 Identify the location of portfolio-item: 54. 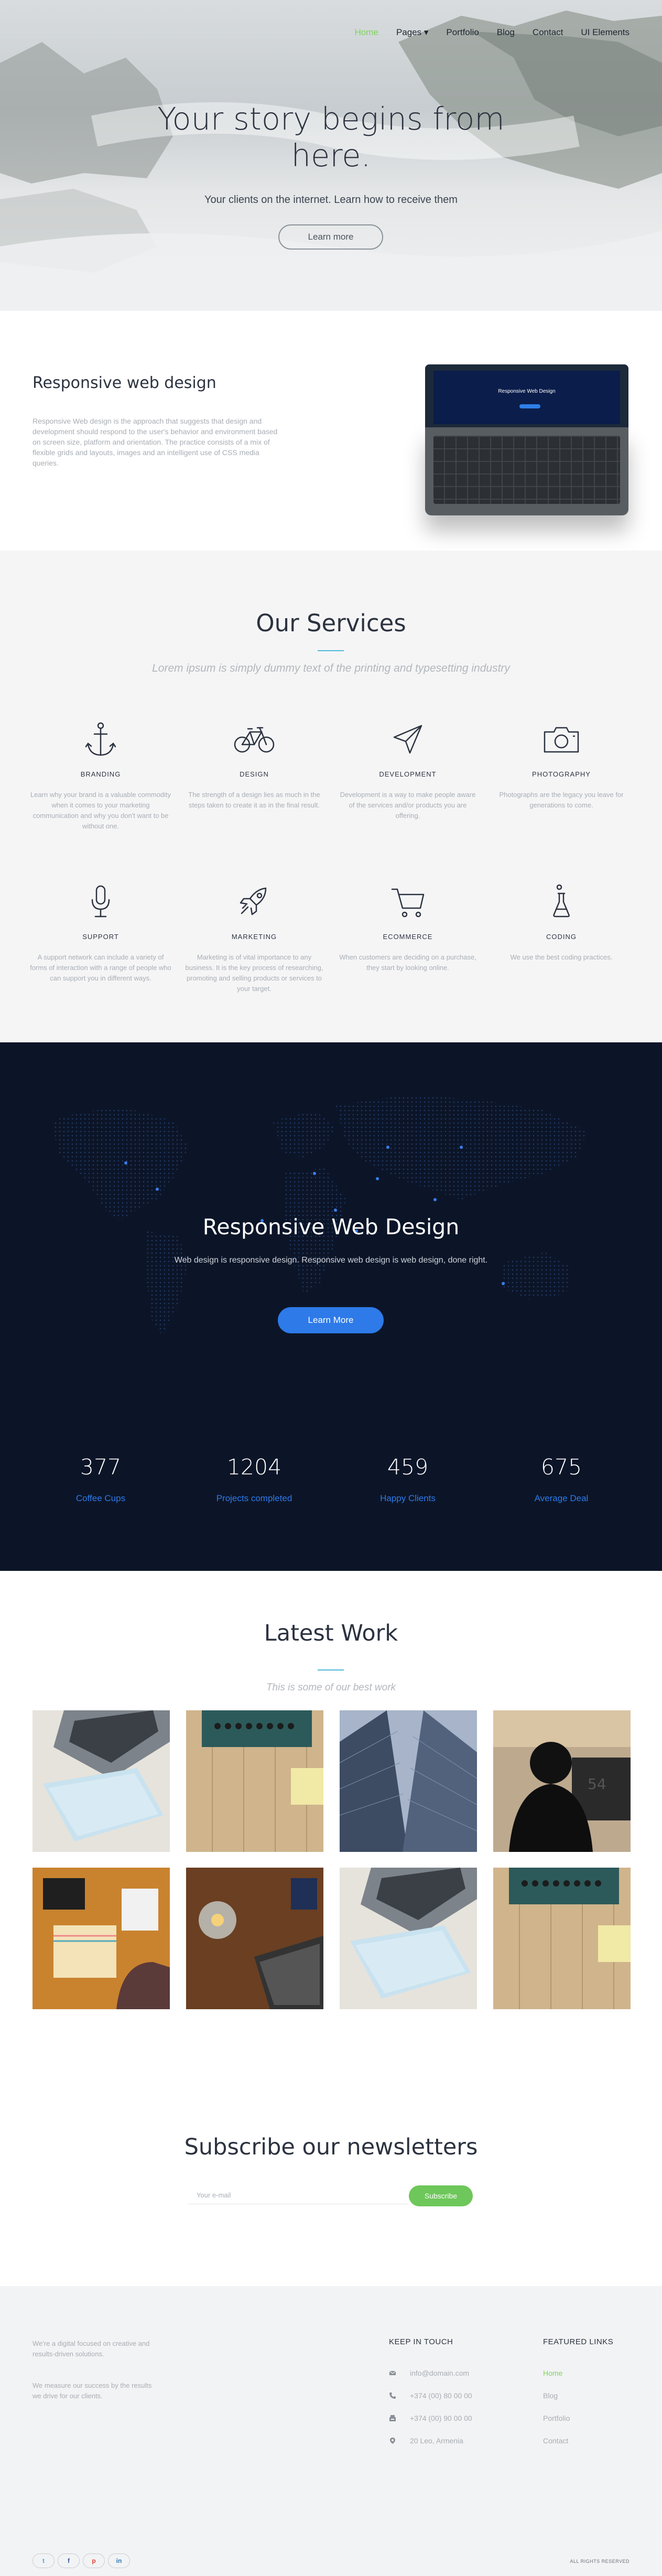
(562, 1781).